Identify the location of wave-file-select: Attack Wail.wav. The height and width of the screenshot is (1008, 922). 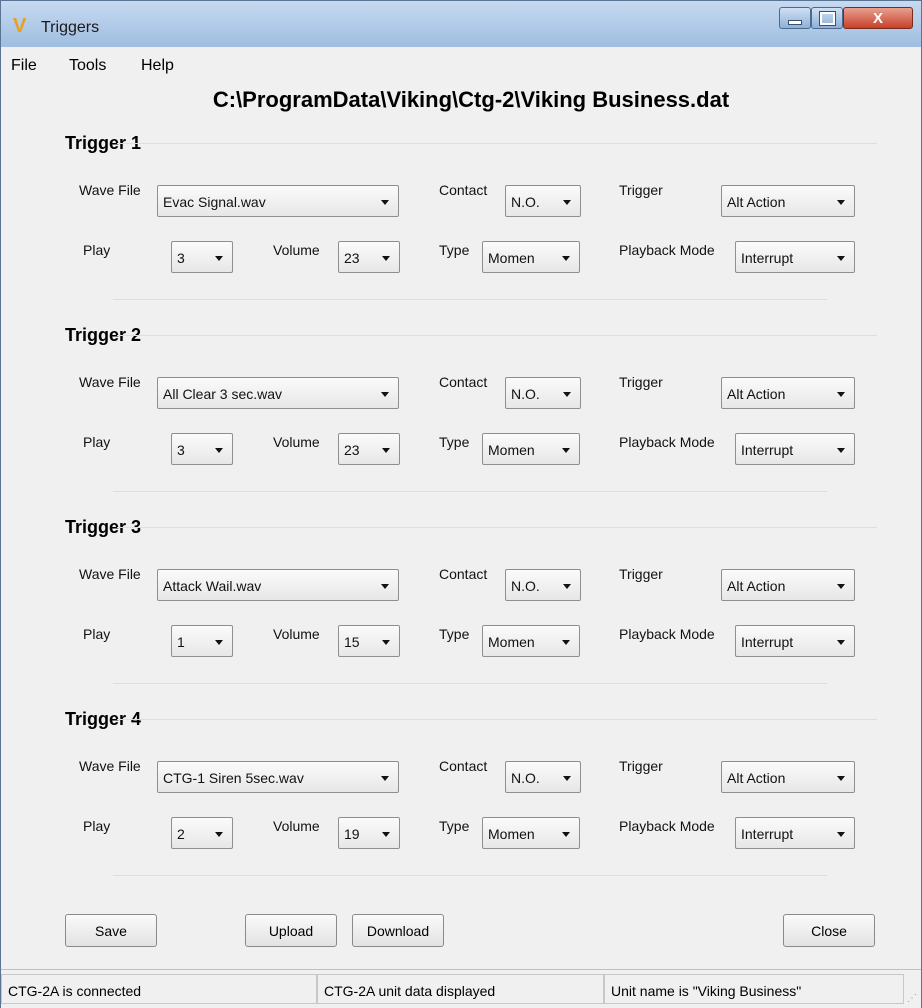
(278, 585).